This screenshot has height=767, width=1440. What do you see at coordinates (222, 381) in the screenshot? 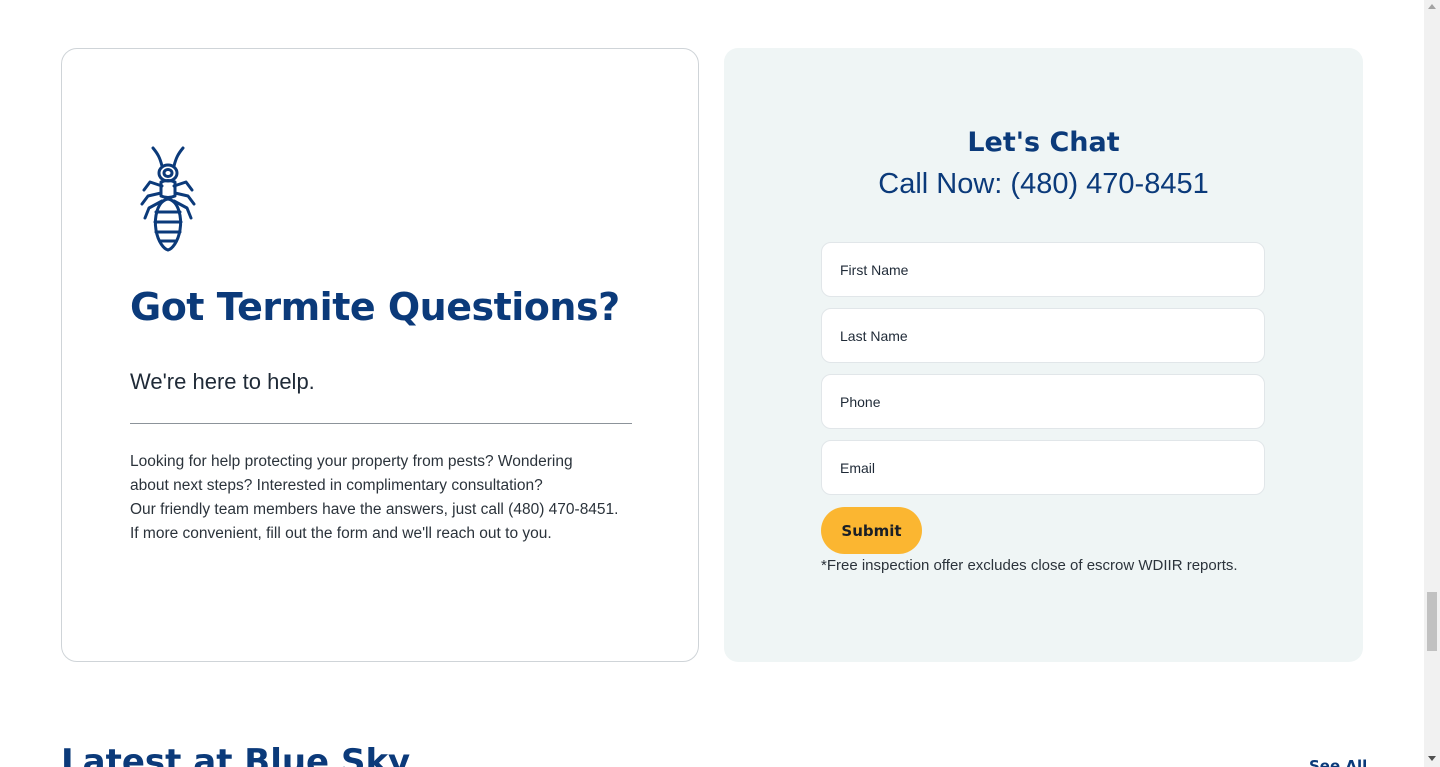
I see `card-subtitle: We're here to help.` at bounding box center [222, 381].